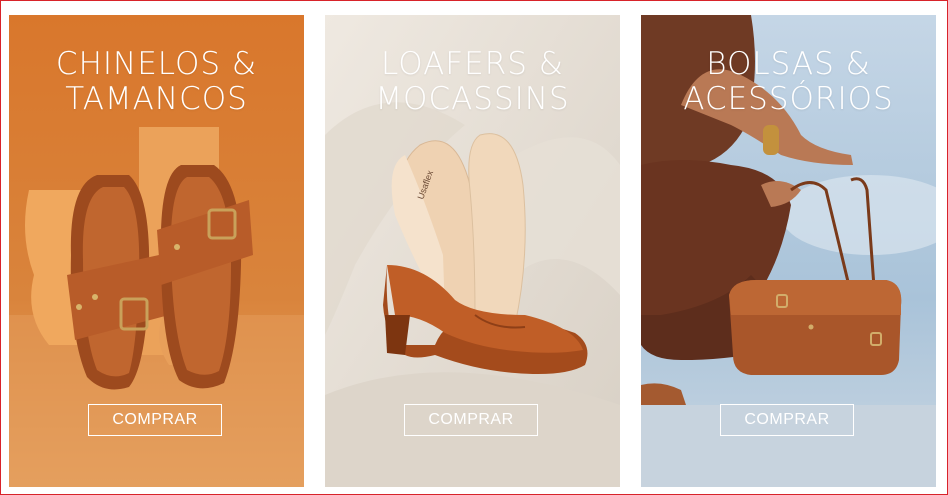 This screenshot has width=948, height=495. What do you see at coordinates (156, 99) in the screenshot?
I see `card-title-line2: TAMANCOS` at bounding box center [156, 99].